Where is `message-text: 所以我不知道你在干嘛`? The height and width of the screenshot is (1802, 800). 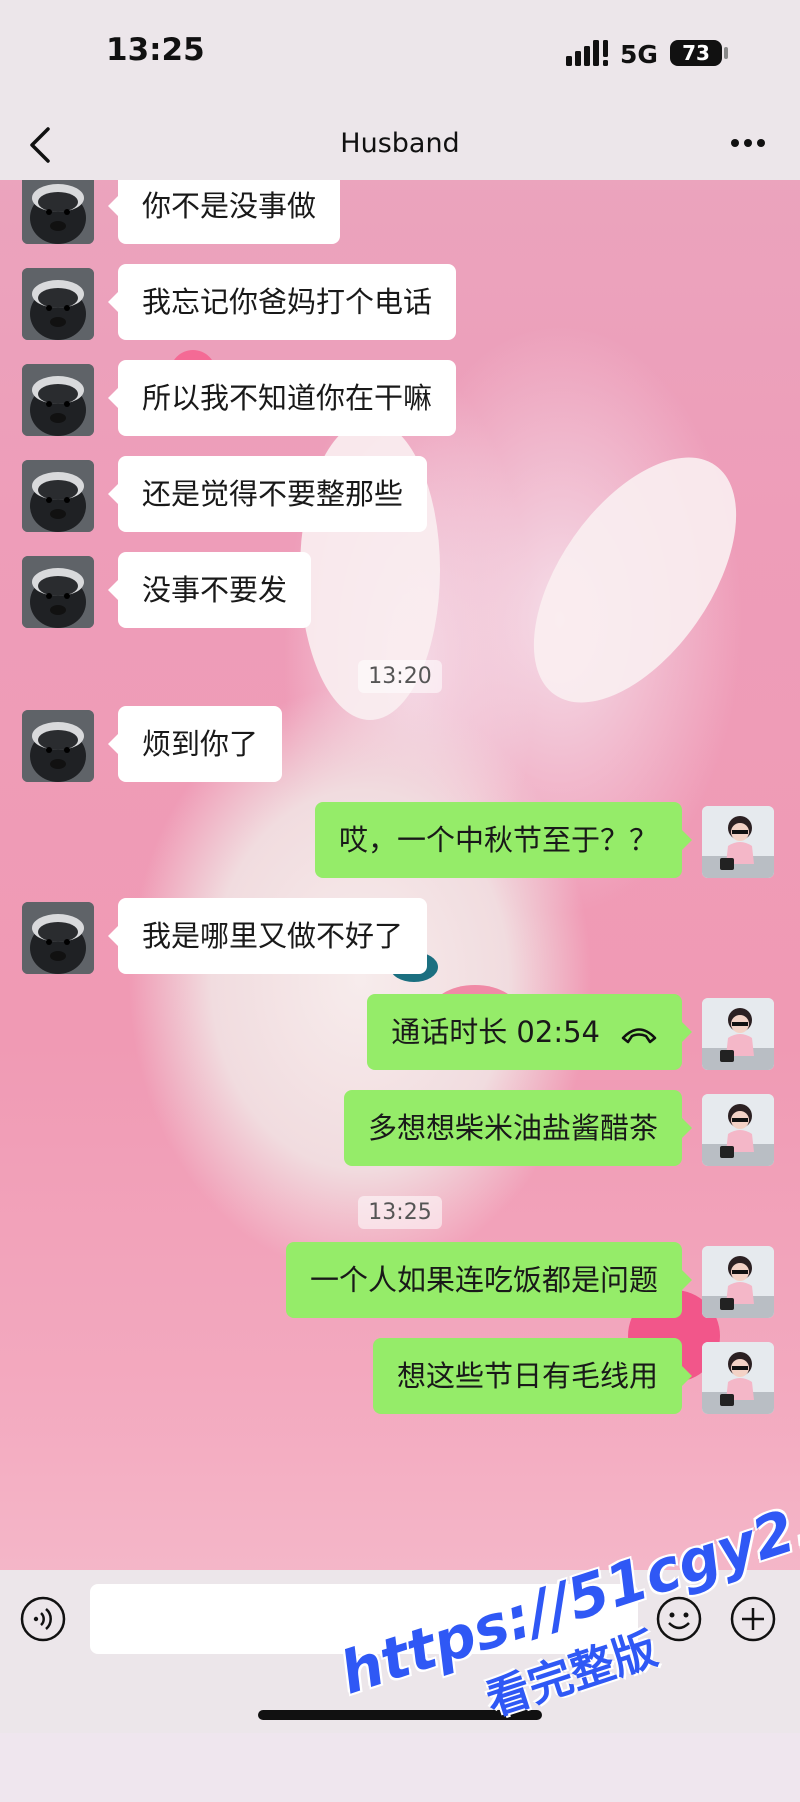
message-text: 所以我不知道你在干嘛 is located at coordinates (287, 398).